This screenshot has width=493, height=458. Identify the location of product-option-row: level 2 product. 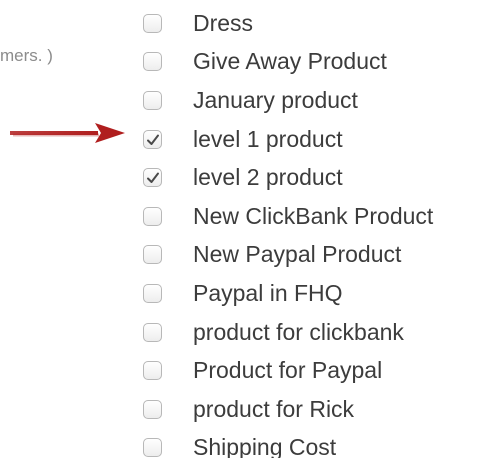
(288, 177).